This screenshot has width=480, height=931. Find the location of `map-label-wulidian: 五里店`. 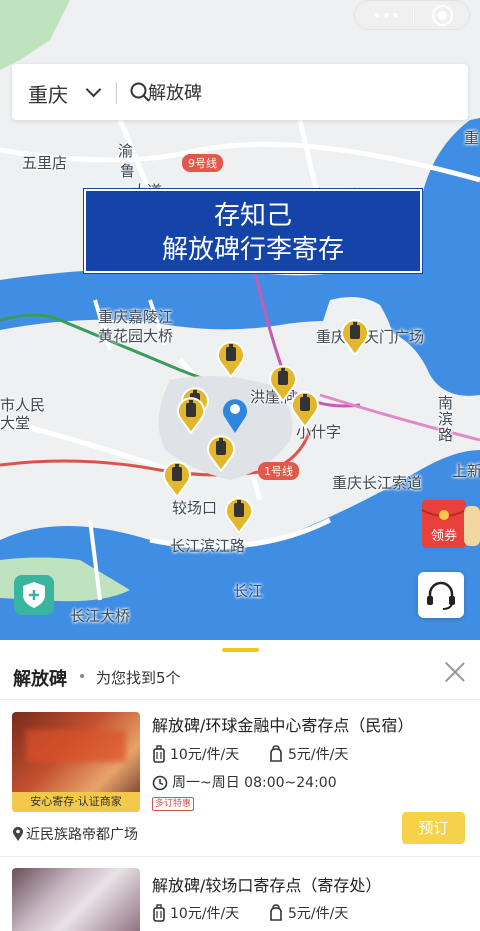

map-label-wulidian: 五里店 is located at coordinates (45, 163).